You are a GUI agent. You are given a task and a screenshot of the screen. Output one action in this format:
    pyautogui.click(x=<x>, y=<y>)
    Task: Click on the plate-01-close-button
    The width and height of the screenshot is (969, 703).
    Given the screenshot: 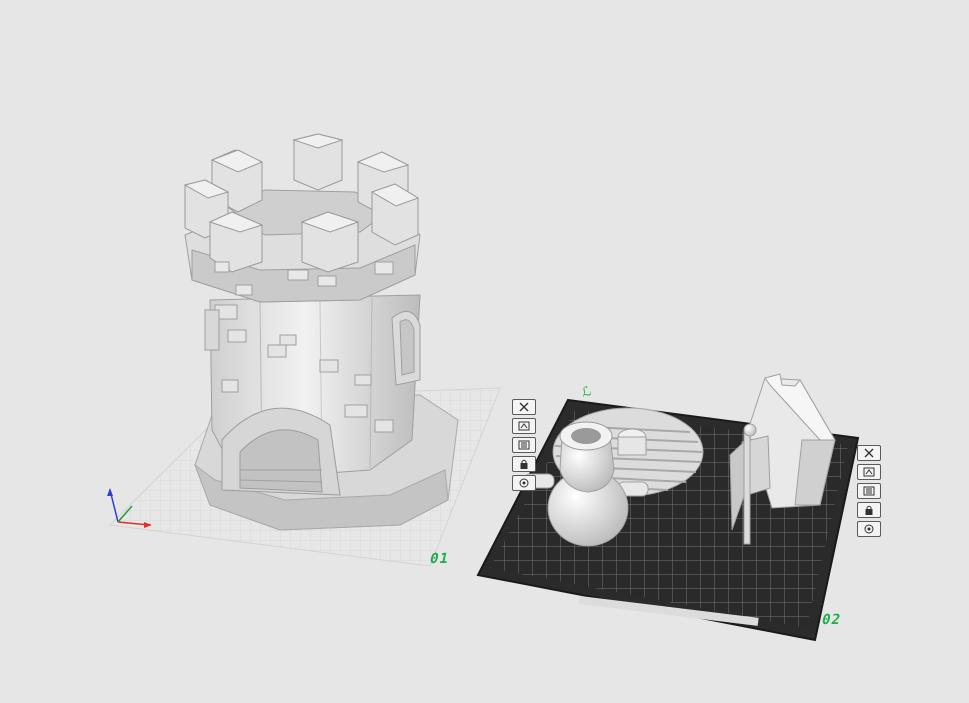 What is the action you would take?
    pyautogui.click(x=524, y=407)
    